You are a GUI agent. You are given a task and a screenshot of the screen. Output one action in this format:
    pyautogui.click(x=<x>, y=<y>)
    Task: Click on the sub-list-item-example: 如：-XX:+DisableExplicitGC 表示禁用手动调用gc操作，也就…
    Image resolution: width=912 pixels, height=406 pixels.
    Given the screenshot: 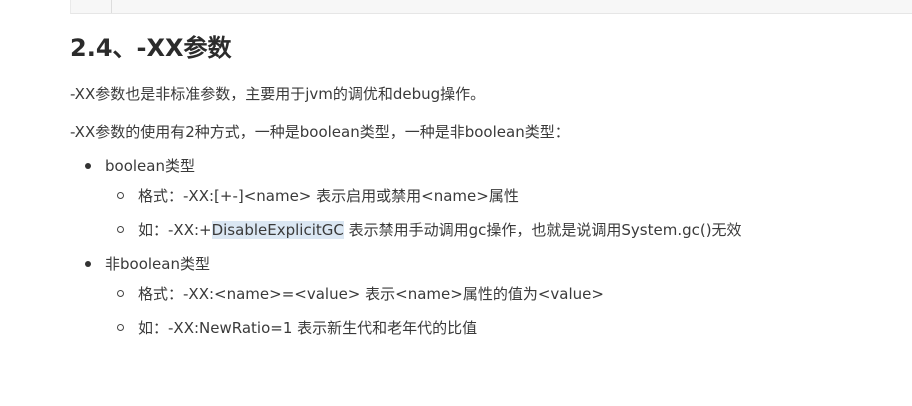 What is the action you would take?
    pyautogui.click(x=502, y=230)
    